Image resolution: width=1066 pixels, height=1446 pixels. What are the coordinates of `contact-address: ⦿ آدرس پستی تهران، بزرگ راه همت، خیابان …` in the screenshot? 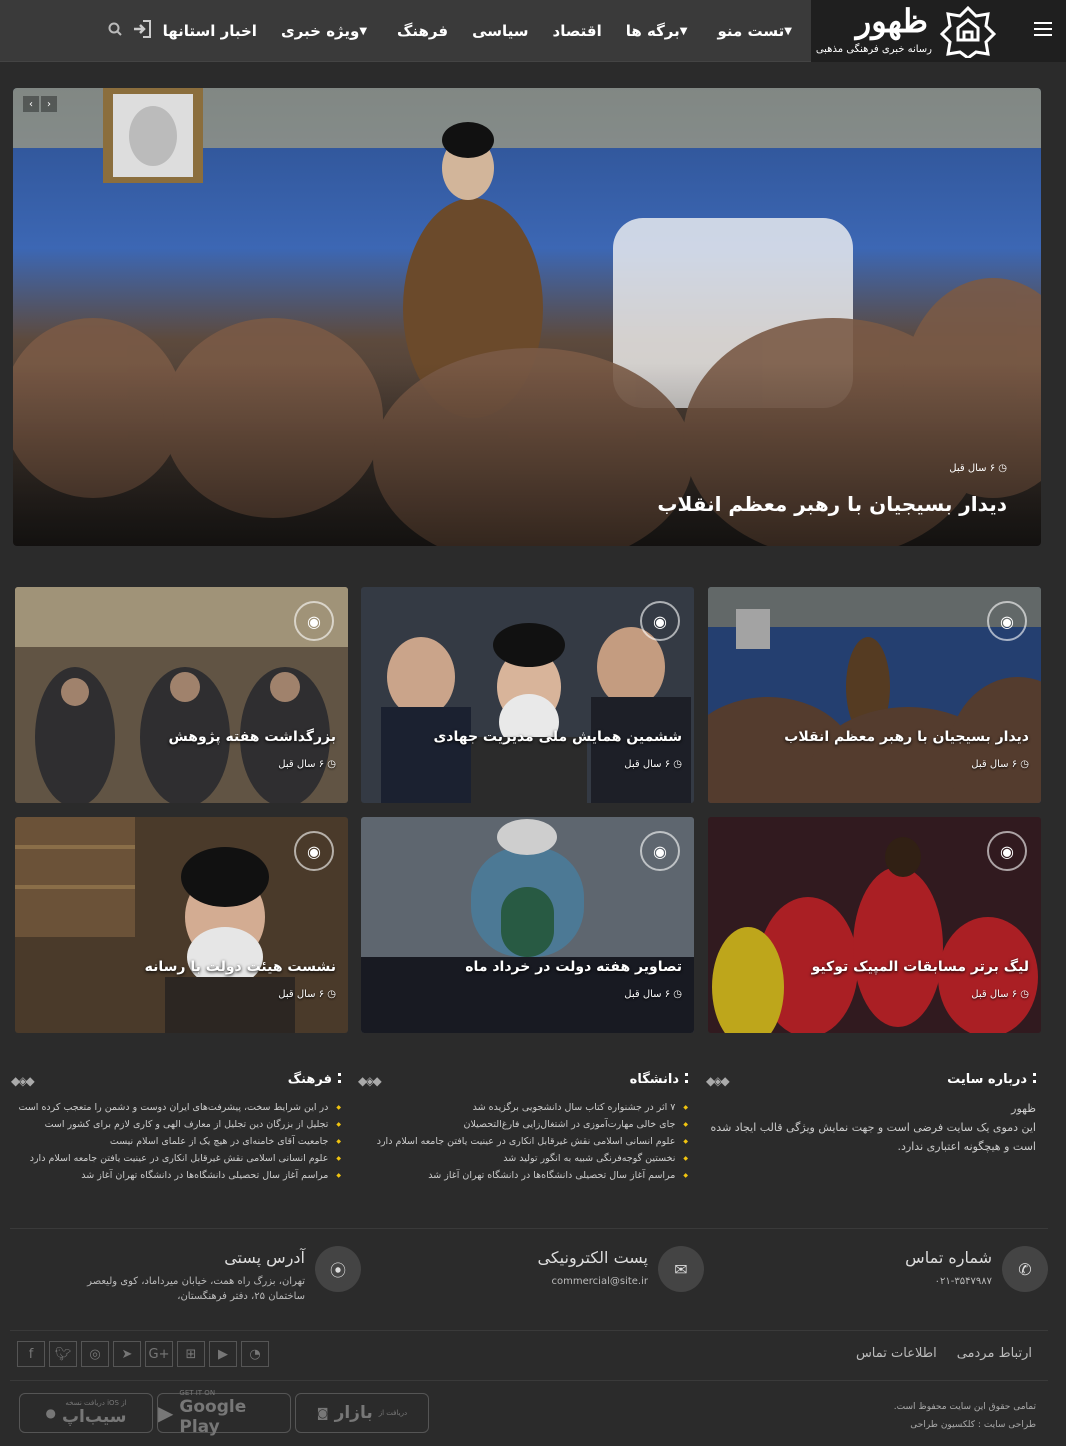 It's located at (196, 1274).